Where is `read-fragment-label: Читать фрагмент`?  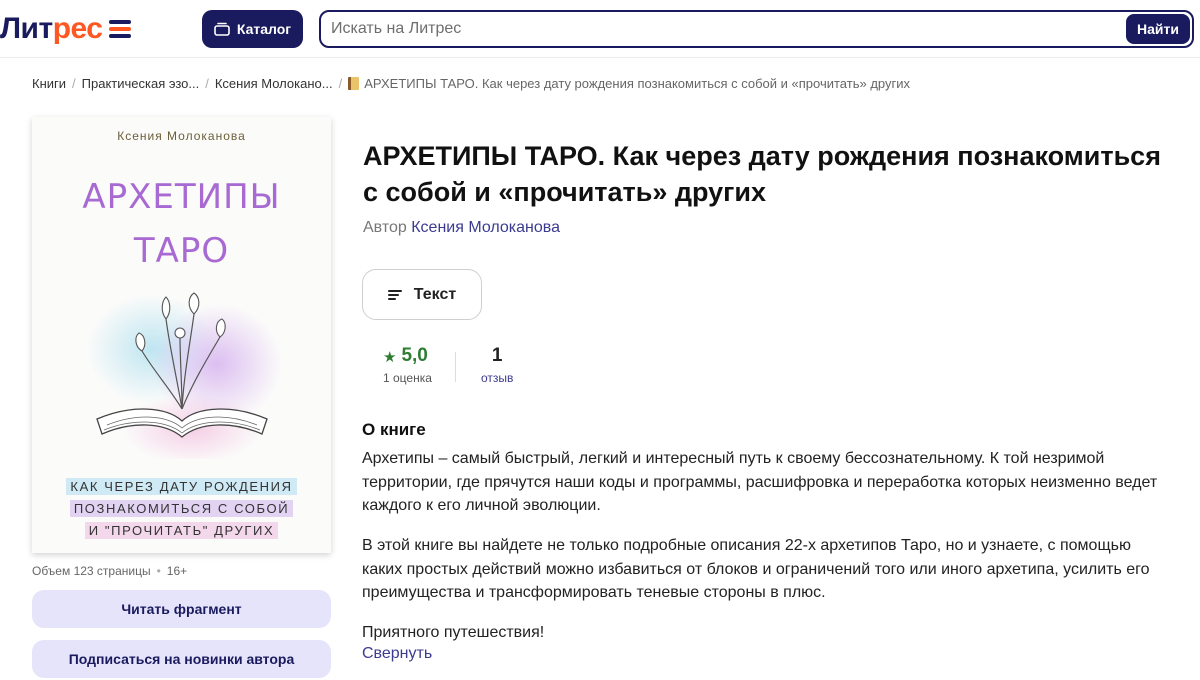
read-fragment-label: Читать фрагмент is located at coordinates (181, 609).